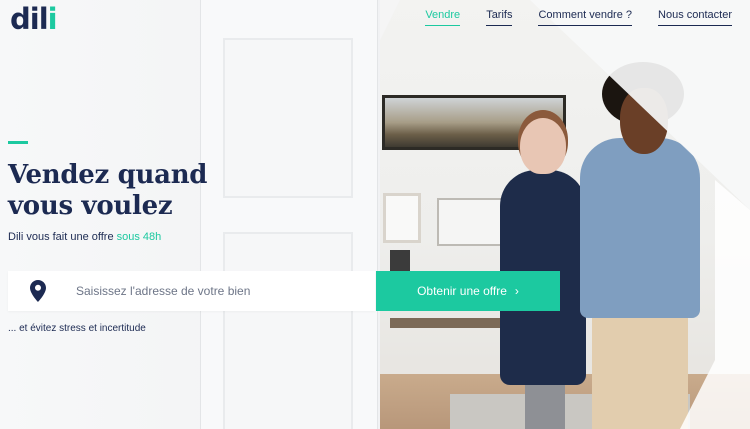 The image size is (750, 429). I want to click on hero-tagline: ... et évitez stress et incertitude, so click(77, 328).